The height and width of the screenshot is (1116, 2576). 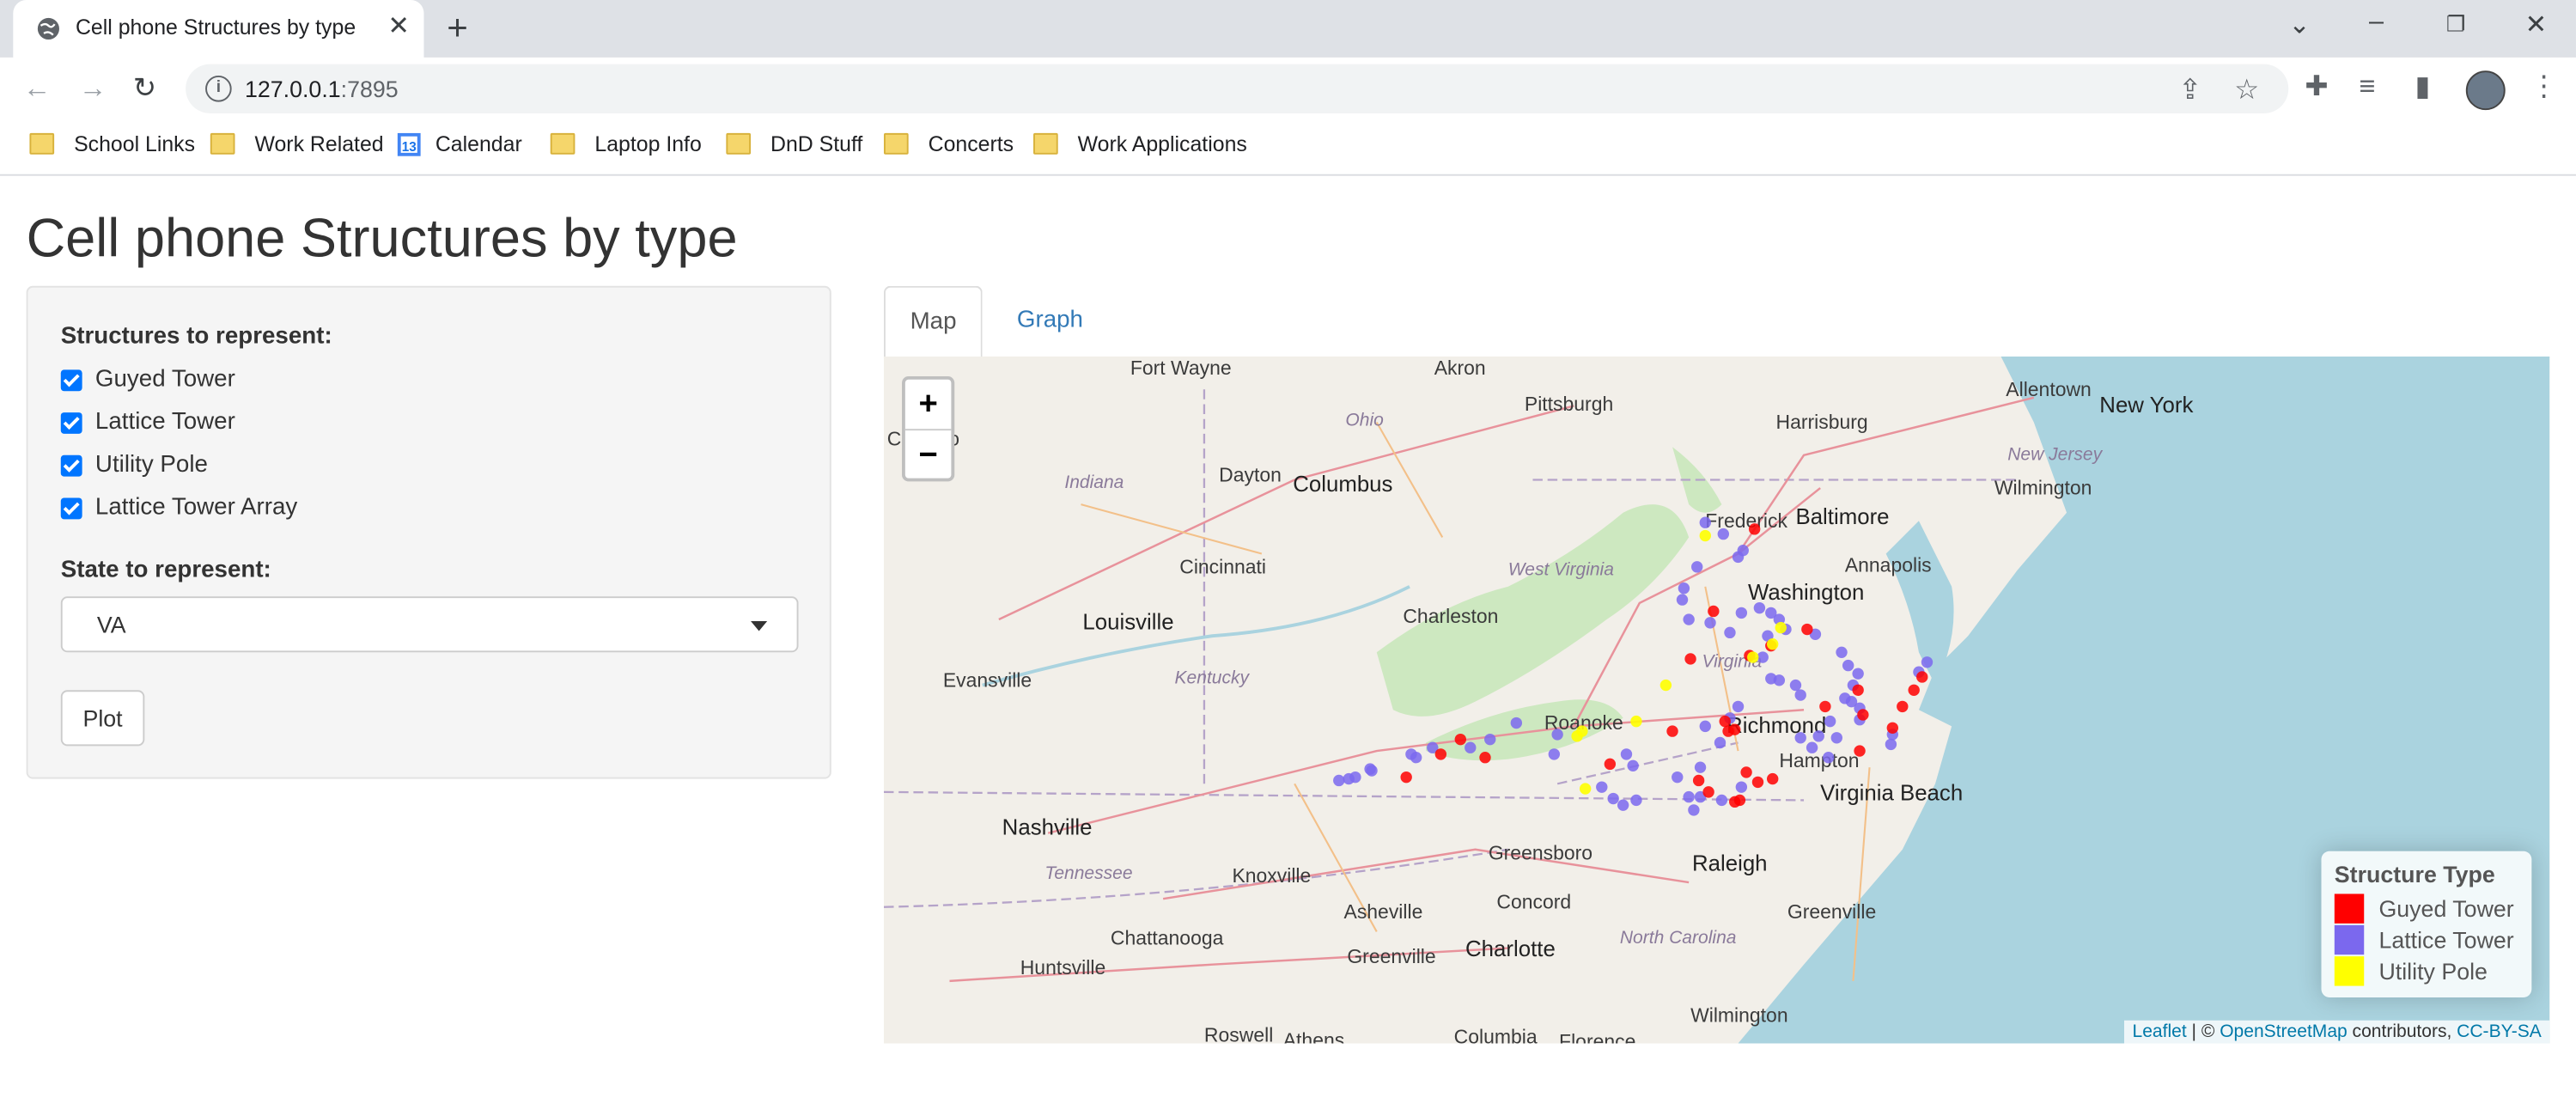 I want to click on bookmark-star-icon: ☆, so click(x=2246, y=90).